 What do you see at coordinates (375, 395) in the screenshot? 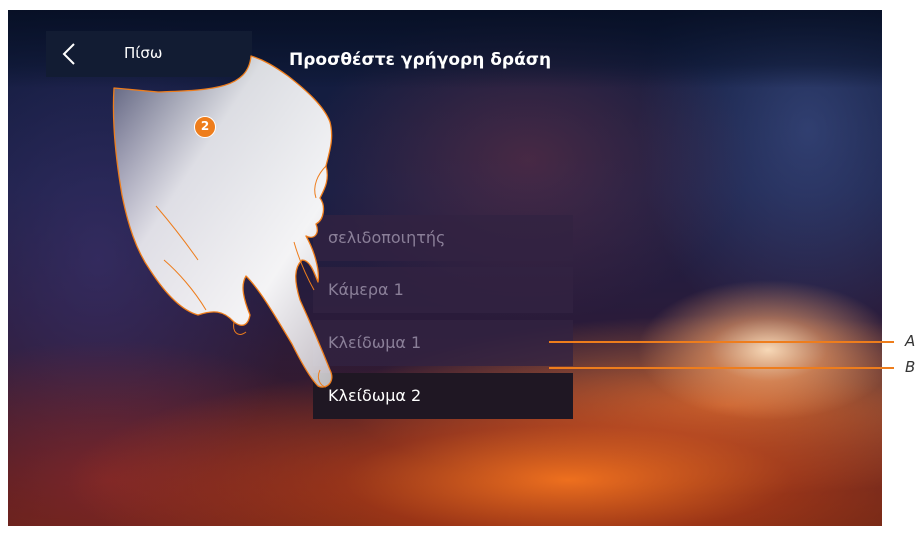
I see `list-item-label: Κλείδωμα 2` at bounding box center [375, 395].